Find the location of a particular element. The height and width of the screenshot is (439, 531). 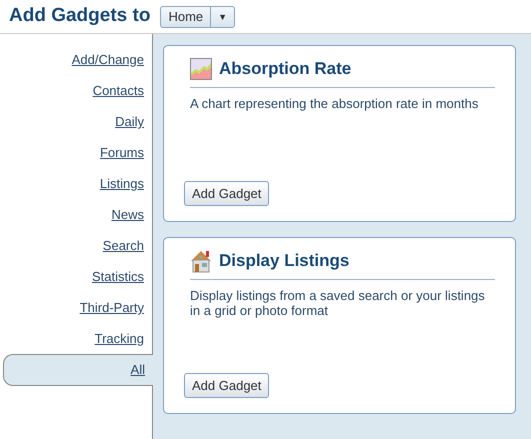

page-title: Add Gadgets to is located at coordinates (79, 16).